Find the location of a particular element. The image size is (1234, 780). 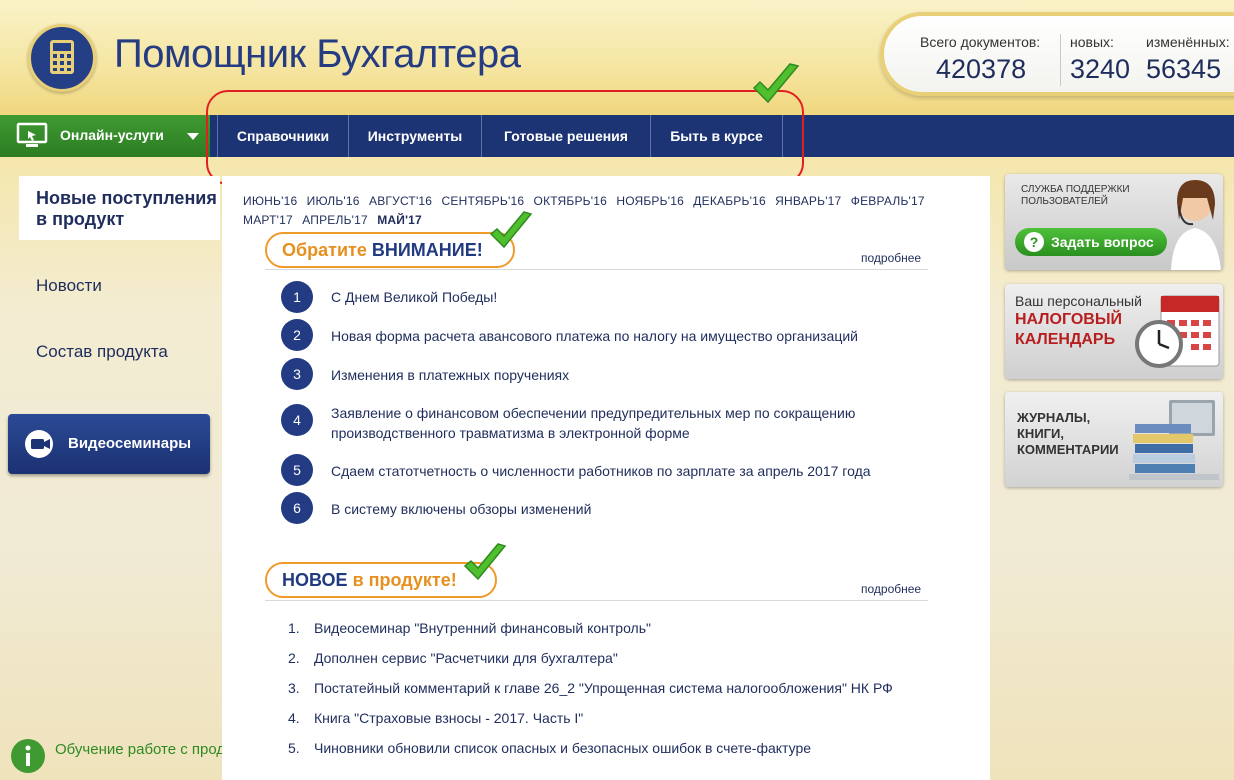

month-link: ИЮЛЬ'16 is located at coordinates (333, 201).